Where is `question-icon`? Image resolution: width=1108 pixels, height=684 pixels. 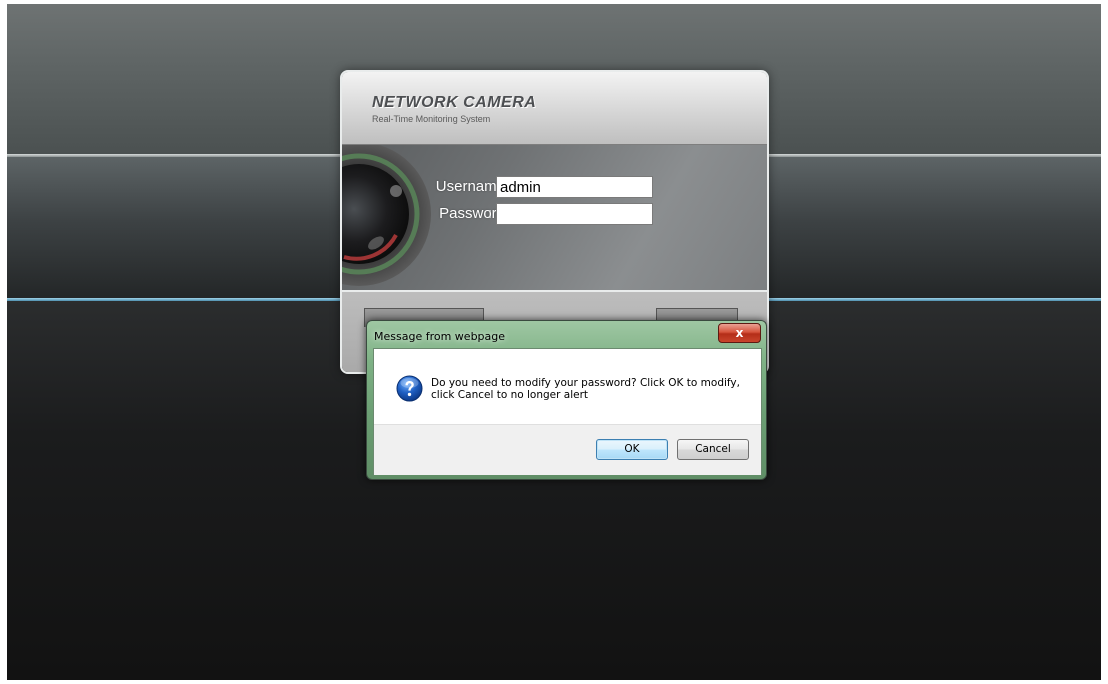 question-icon is located at coordinates (409, 388).